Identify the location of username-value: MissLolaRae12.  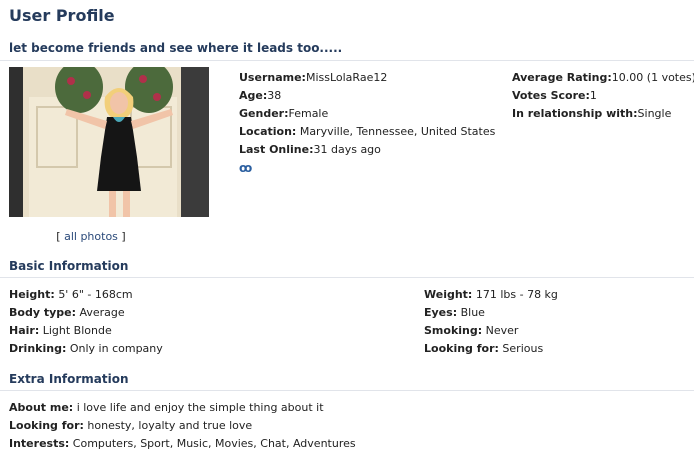
(346, 77).